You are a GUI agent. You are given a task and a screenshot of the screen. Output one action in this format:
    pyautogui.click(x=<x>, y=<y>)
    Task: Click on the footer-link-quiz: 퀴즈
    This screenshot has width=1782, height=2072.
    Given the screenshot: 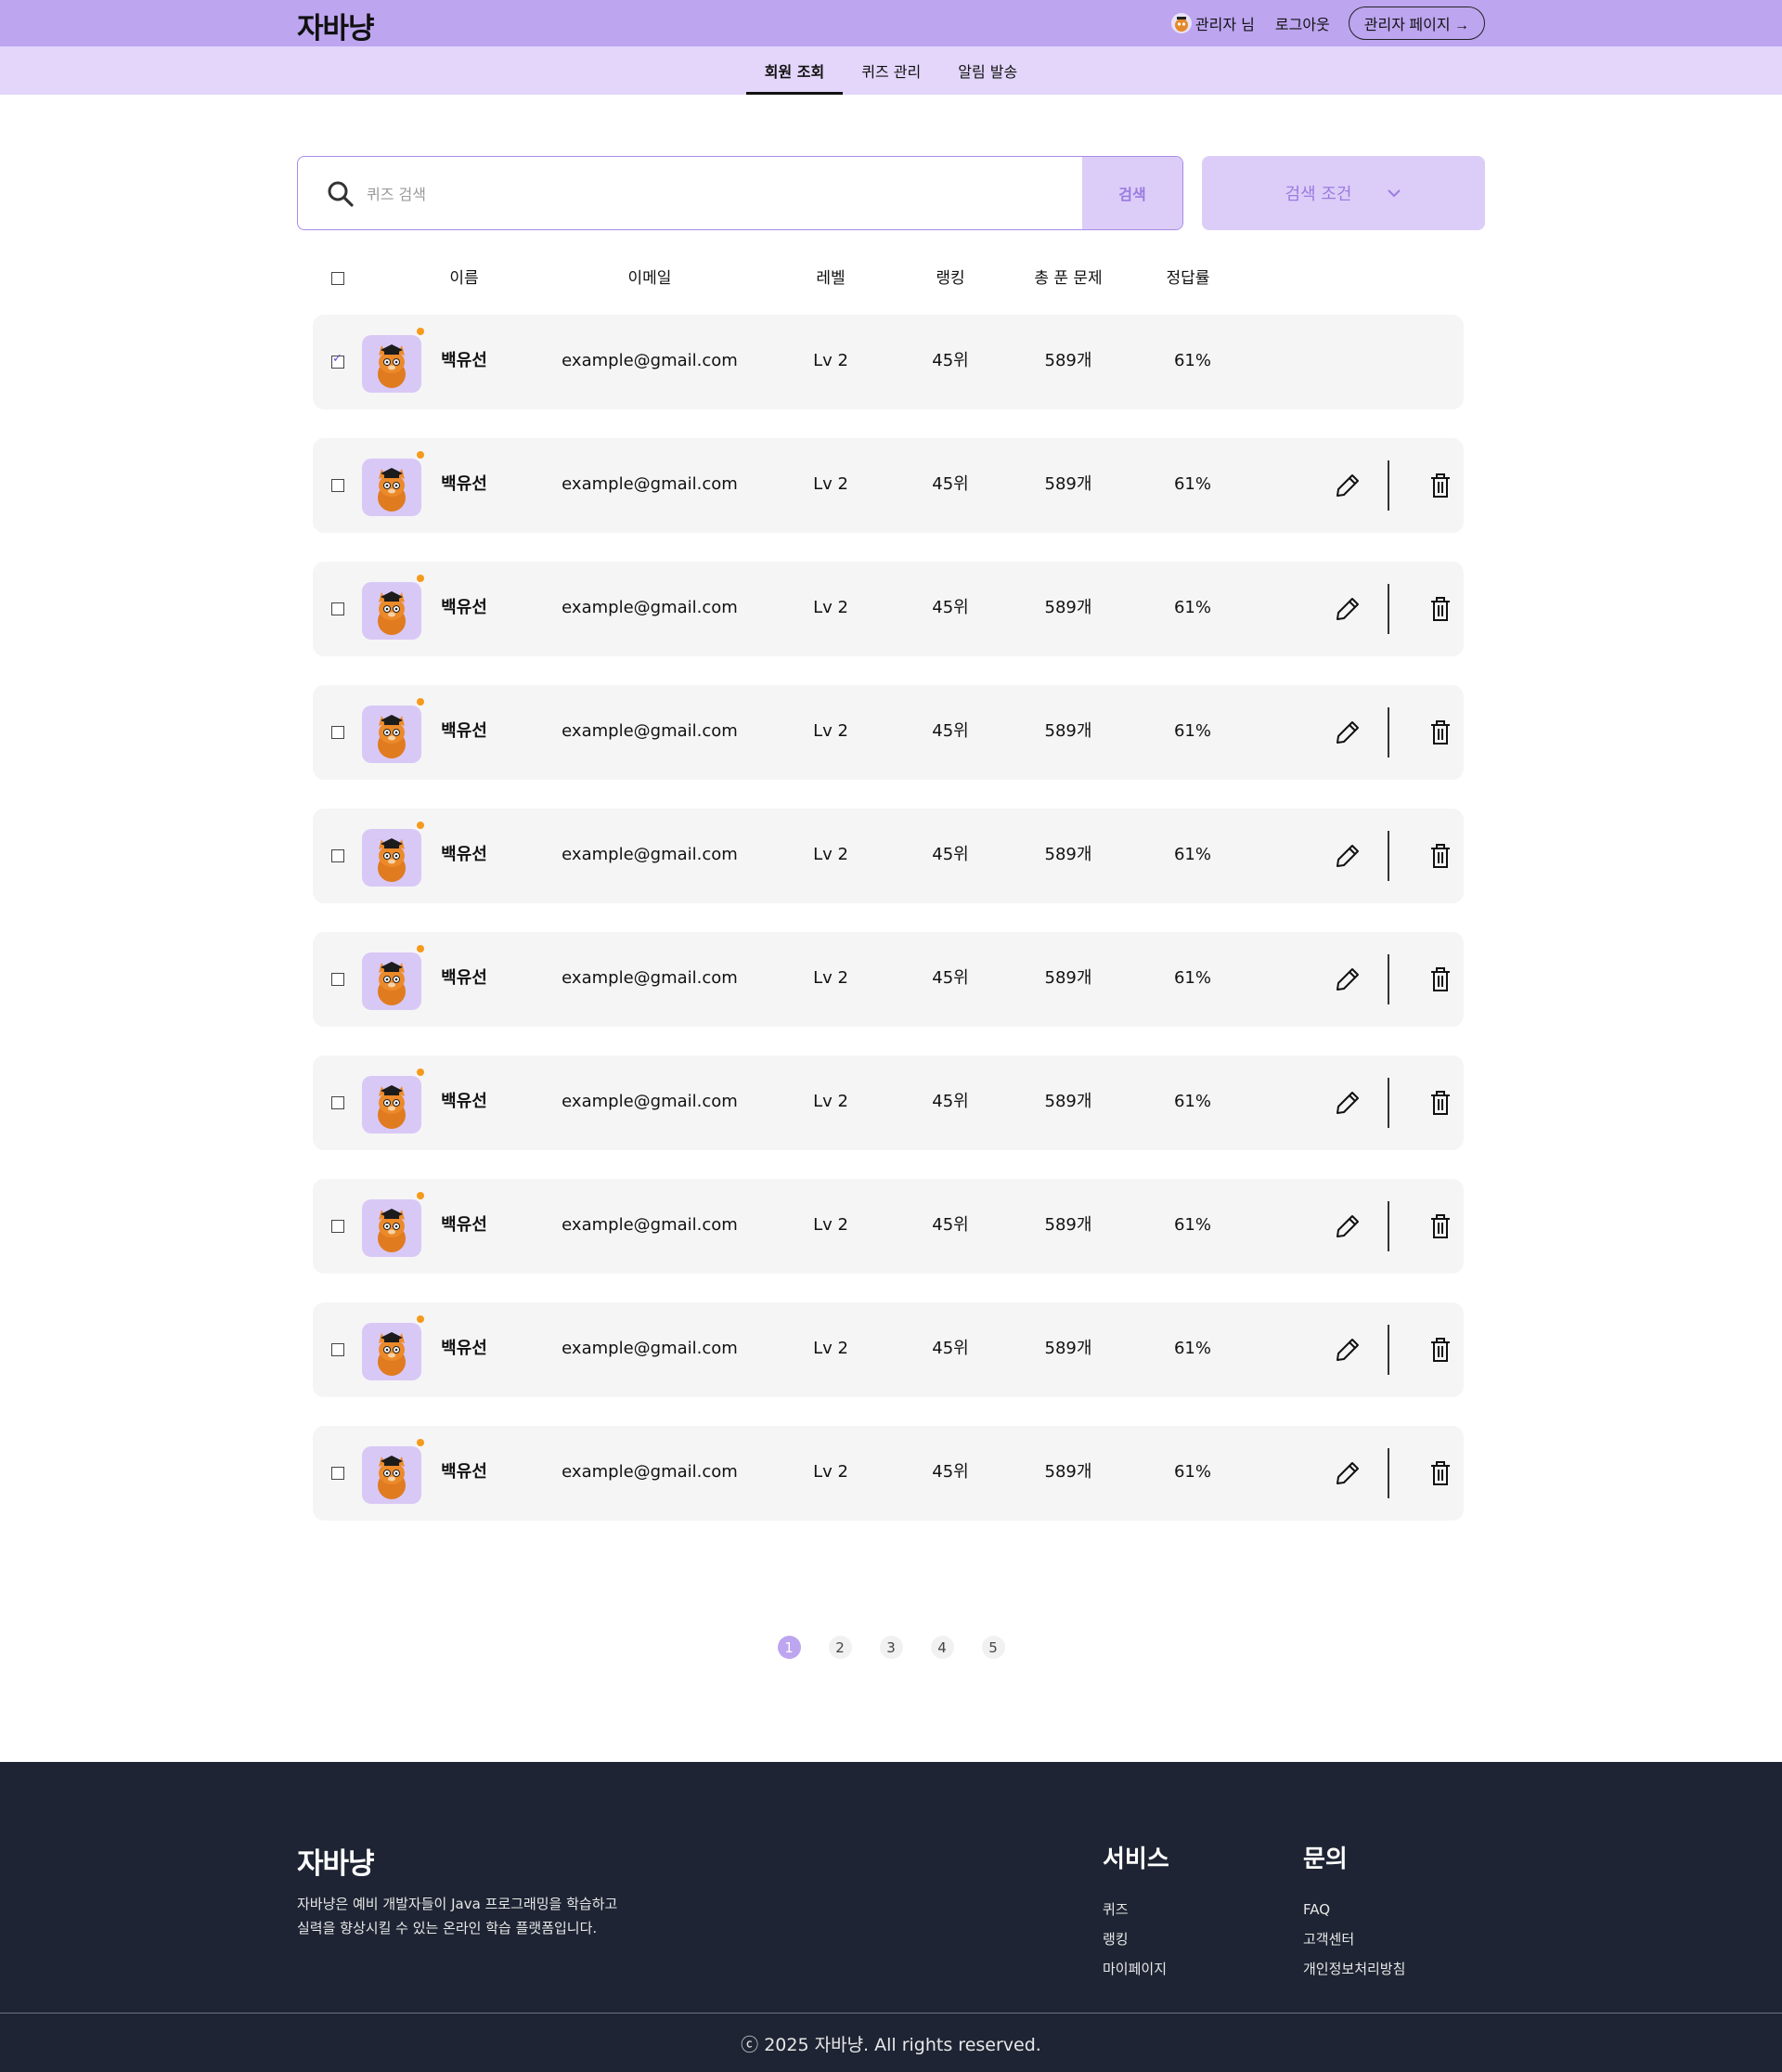 What is the action you would take?
    pyautogui.click(x=1136, y=1910)
    